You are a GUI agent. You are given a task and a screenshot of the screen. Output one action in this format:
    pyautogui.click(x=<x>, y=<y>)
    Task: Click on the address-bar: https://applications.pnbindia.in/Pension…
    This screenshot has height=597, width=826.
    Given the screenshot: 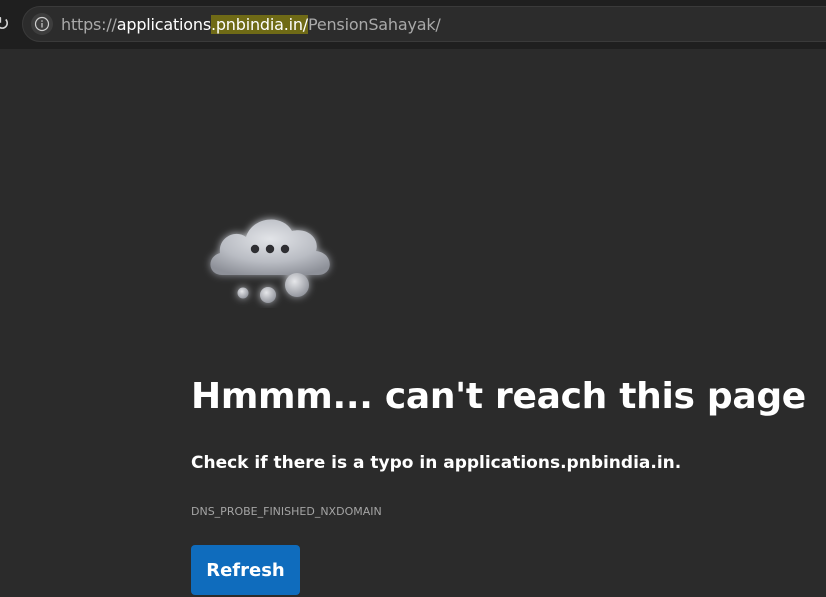 What is the action you would take?
    pyautogui.click(x=424, y=24)
    